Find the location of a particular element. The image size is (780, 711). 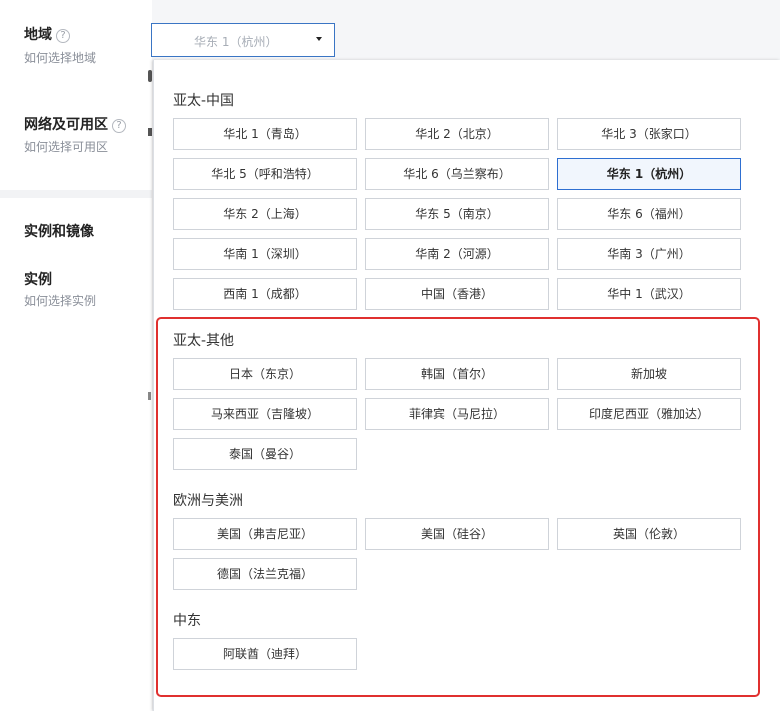

region-option-button: 马来西亚（吉隆坡） is located at coordinates (265, 414).